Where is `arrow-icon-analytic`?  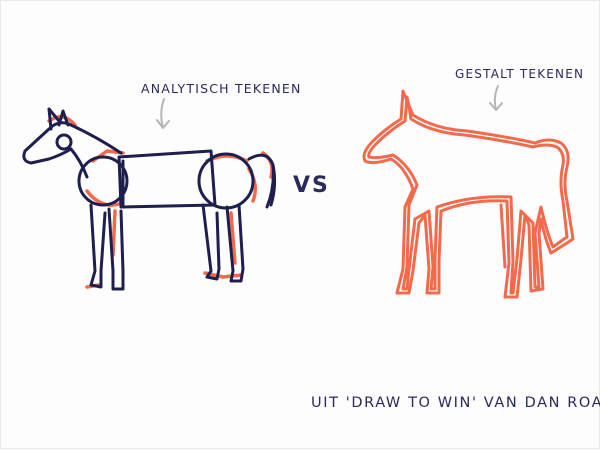 arrow-icon-analytic is located at coordinates (163, 113).